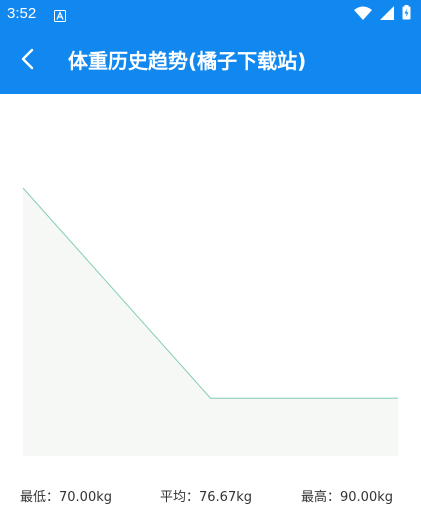 This screenshot has height=516, width=421. Describe the element at coordinates (363, 14) in the screenshot. I see `wifi-icon` at that location.